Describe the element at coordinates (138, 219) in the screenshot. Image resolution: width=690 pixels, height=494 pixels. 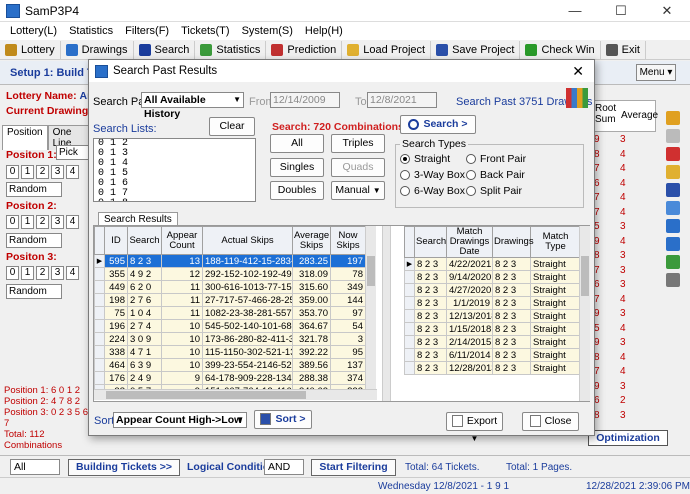
I see `tab-search-results: Search Results` at that location.